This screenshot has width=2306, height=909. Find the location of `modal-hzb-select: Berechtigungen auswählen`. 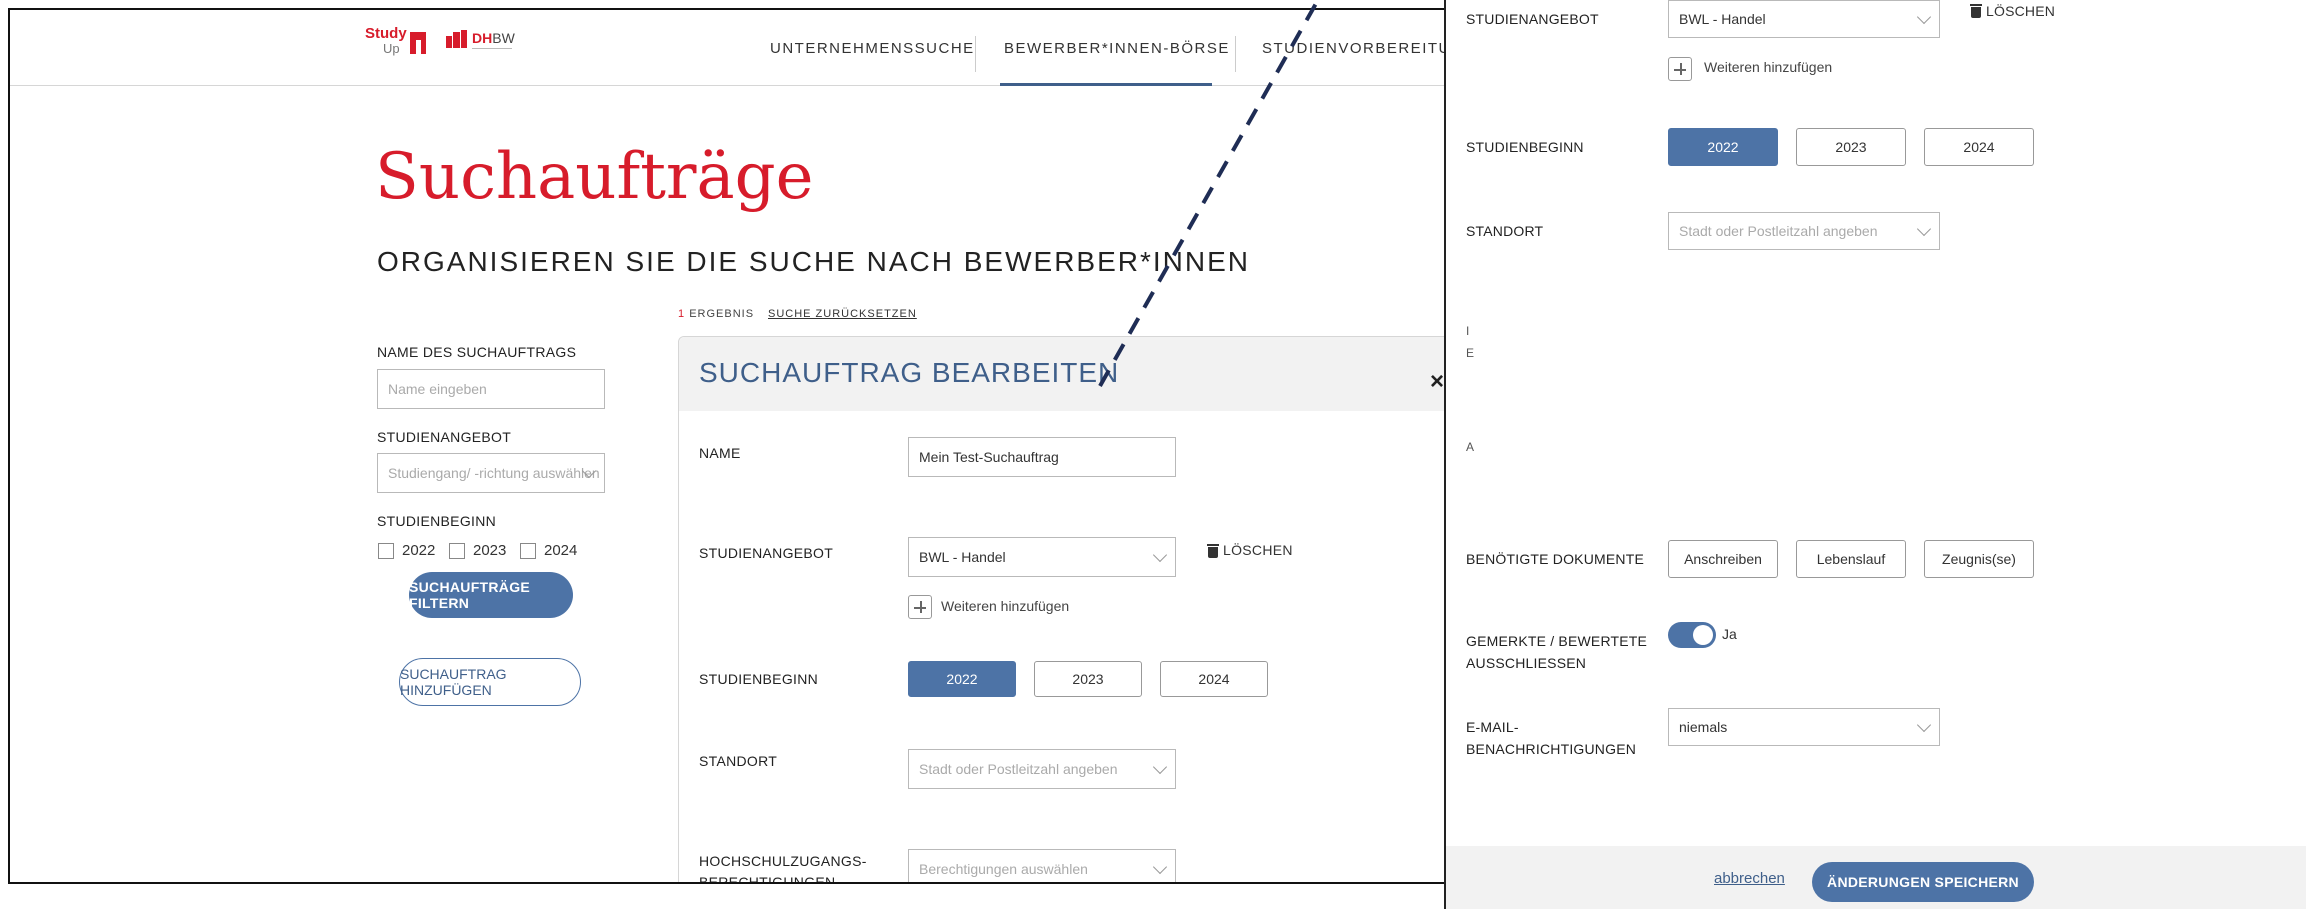

modal-hzb-select: Berechtigungen auswählen is located at coordinates (1042, 865).